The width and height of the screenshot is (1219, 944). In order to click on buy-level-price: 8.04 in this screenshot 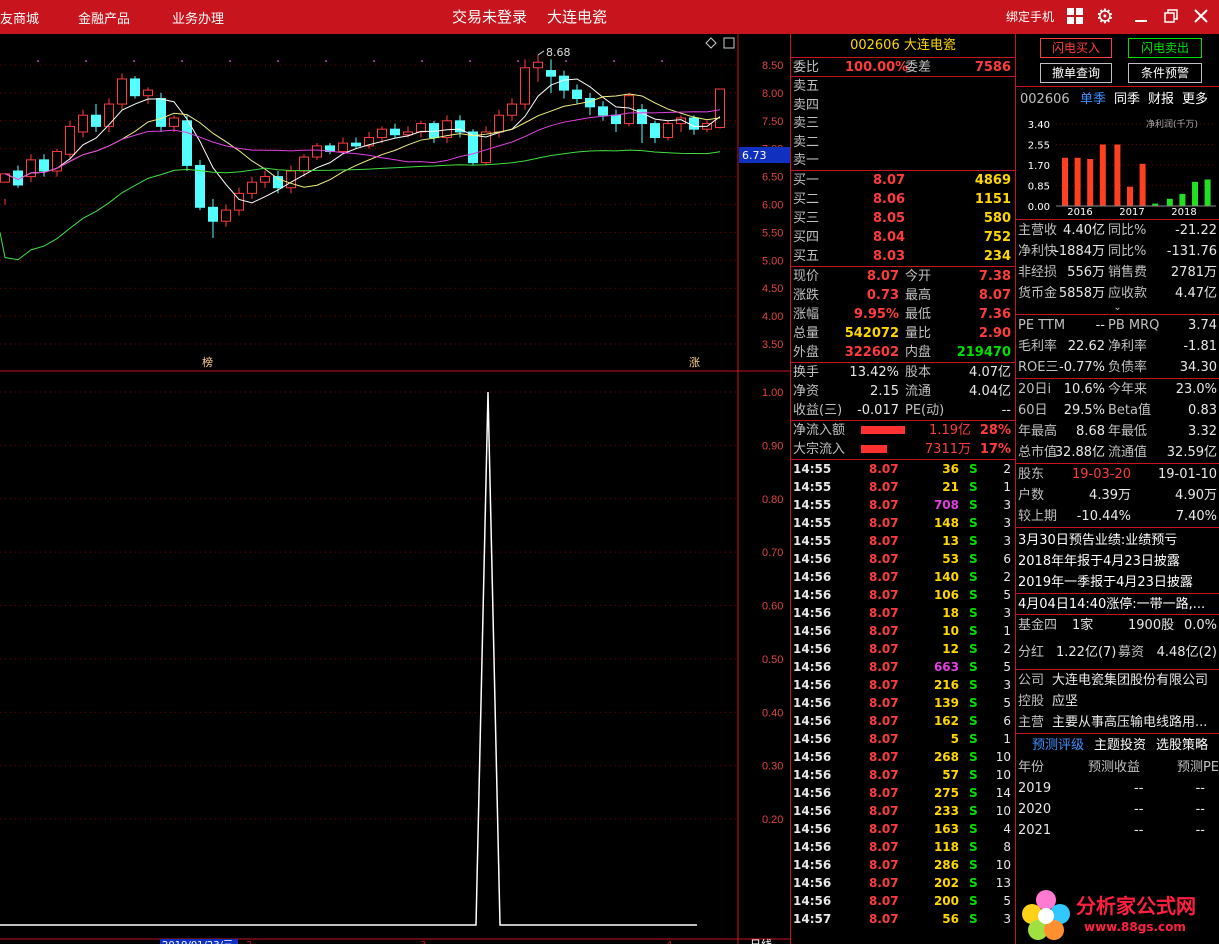, I will do `click(889, 237)`.